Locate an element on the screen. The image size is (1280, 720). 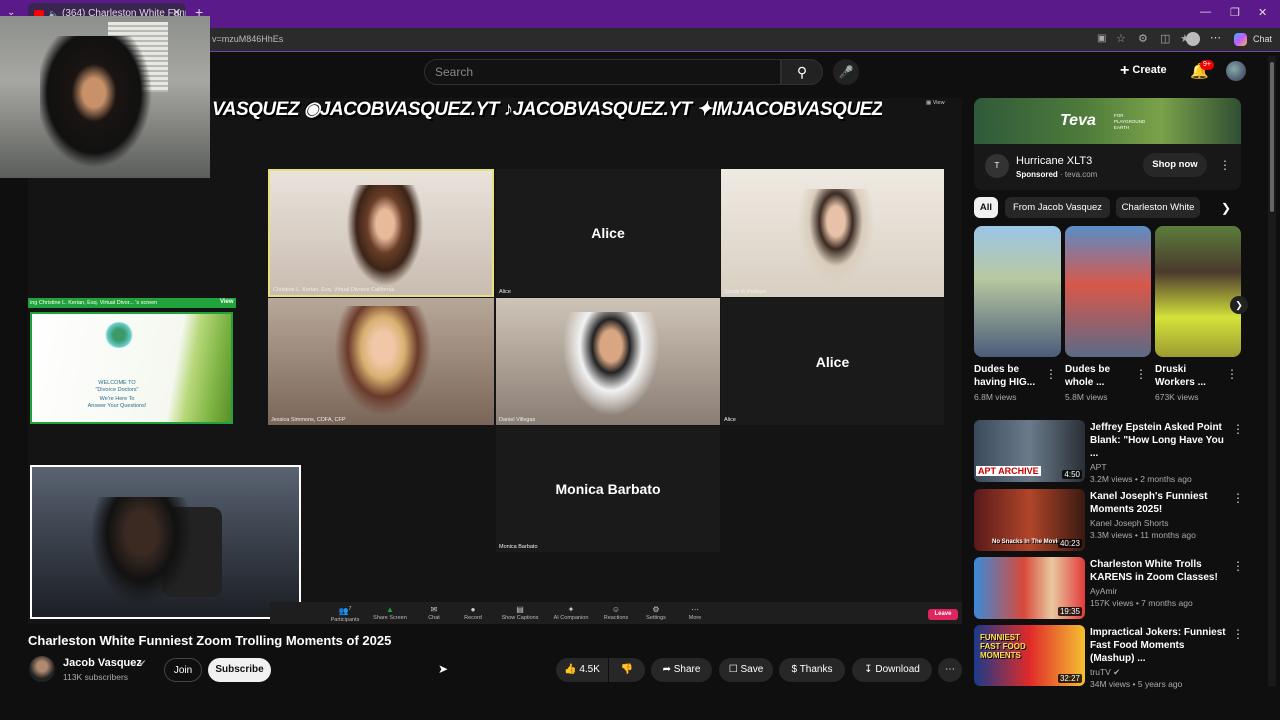
ad-tagline: FOR PLAYGROUND EARTH is located at coordinates (1130, 121).